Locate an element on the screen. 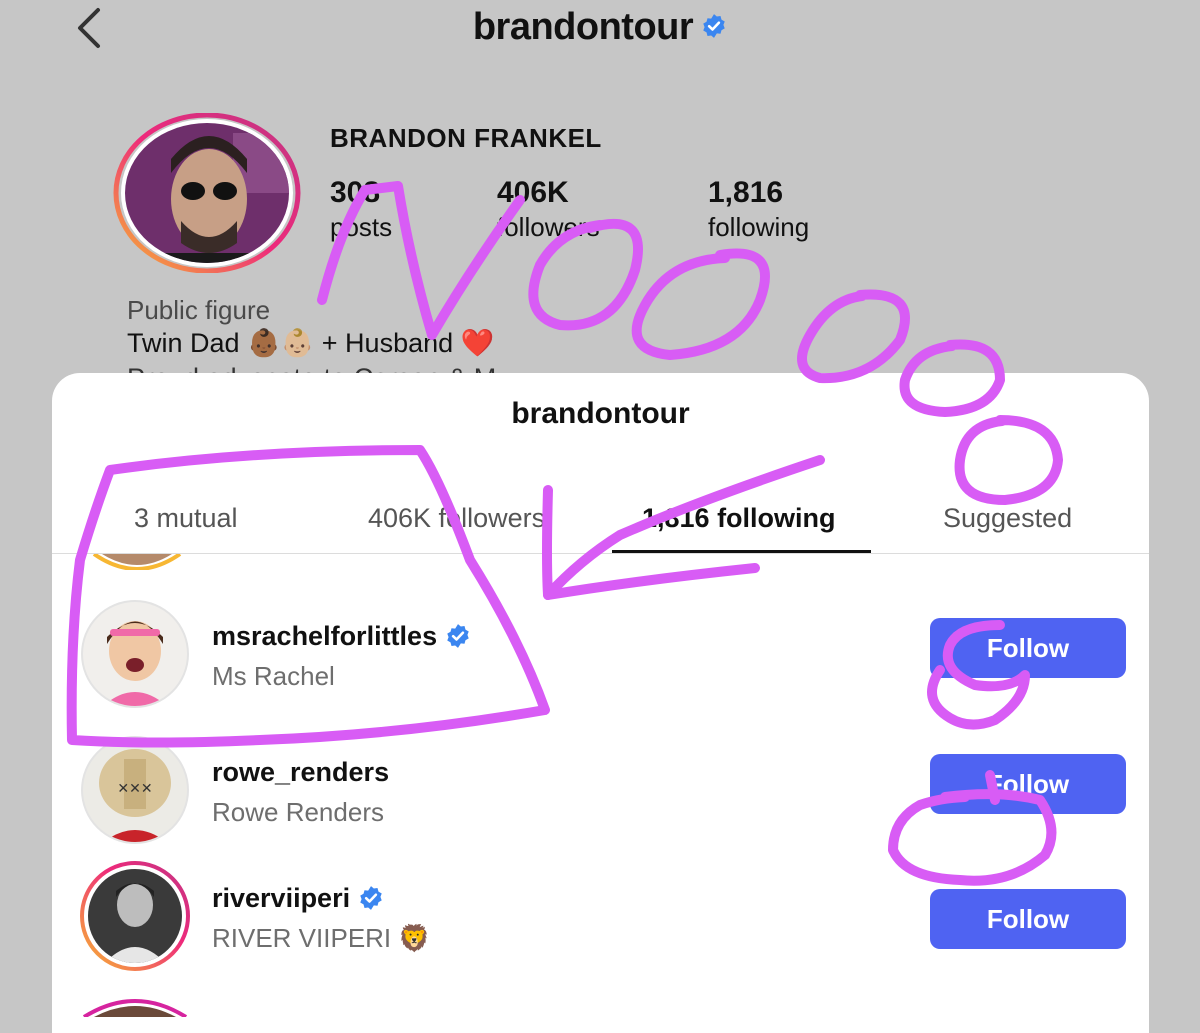  username-text: rowe_renders is located at coordinates (301, 772).